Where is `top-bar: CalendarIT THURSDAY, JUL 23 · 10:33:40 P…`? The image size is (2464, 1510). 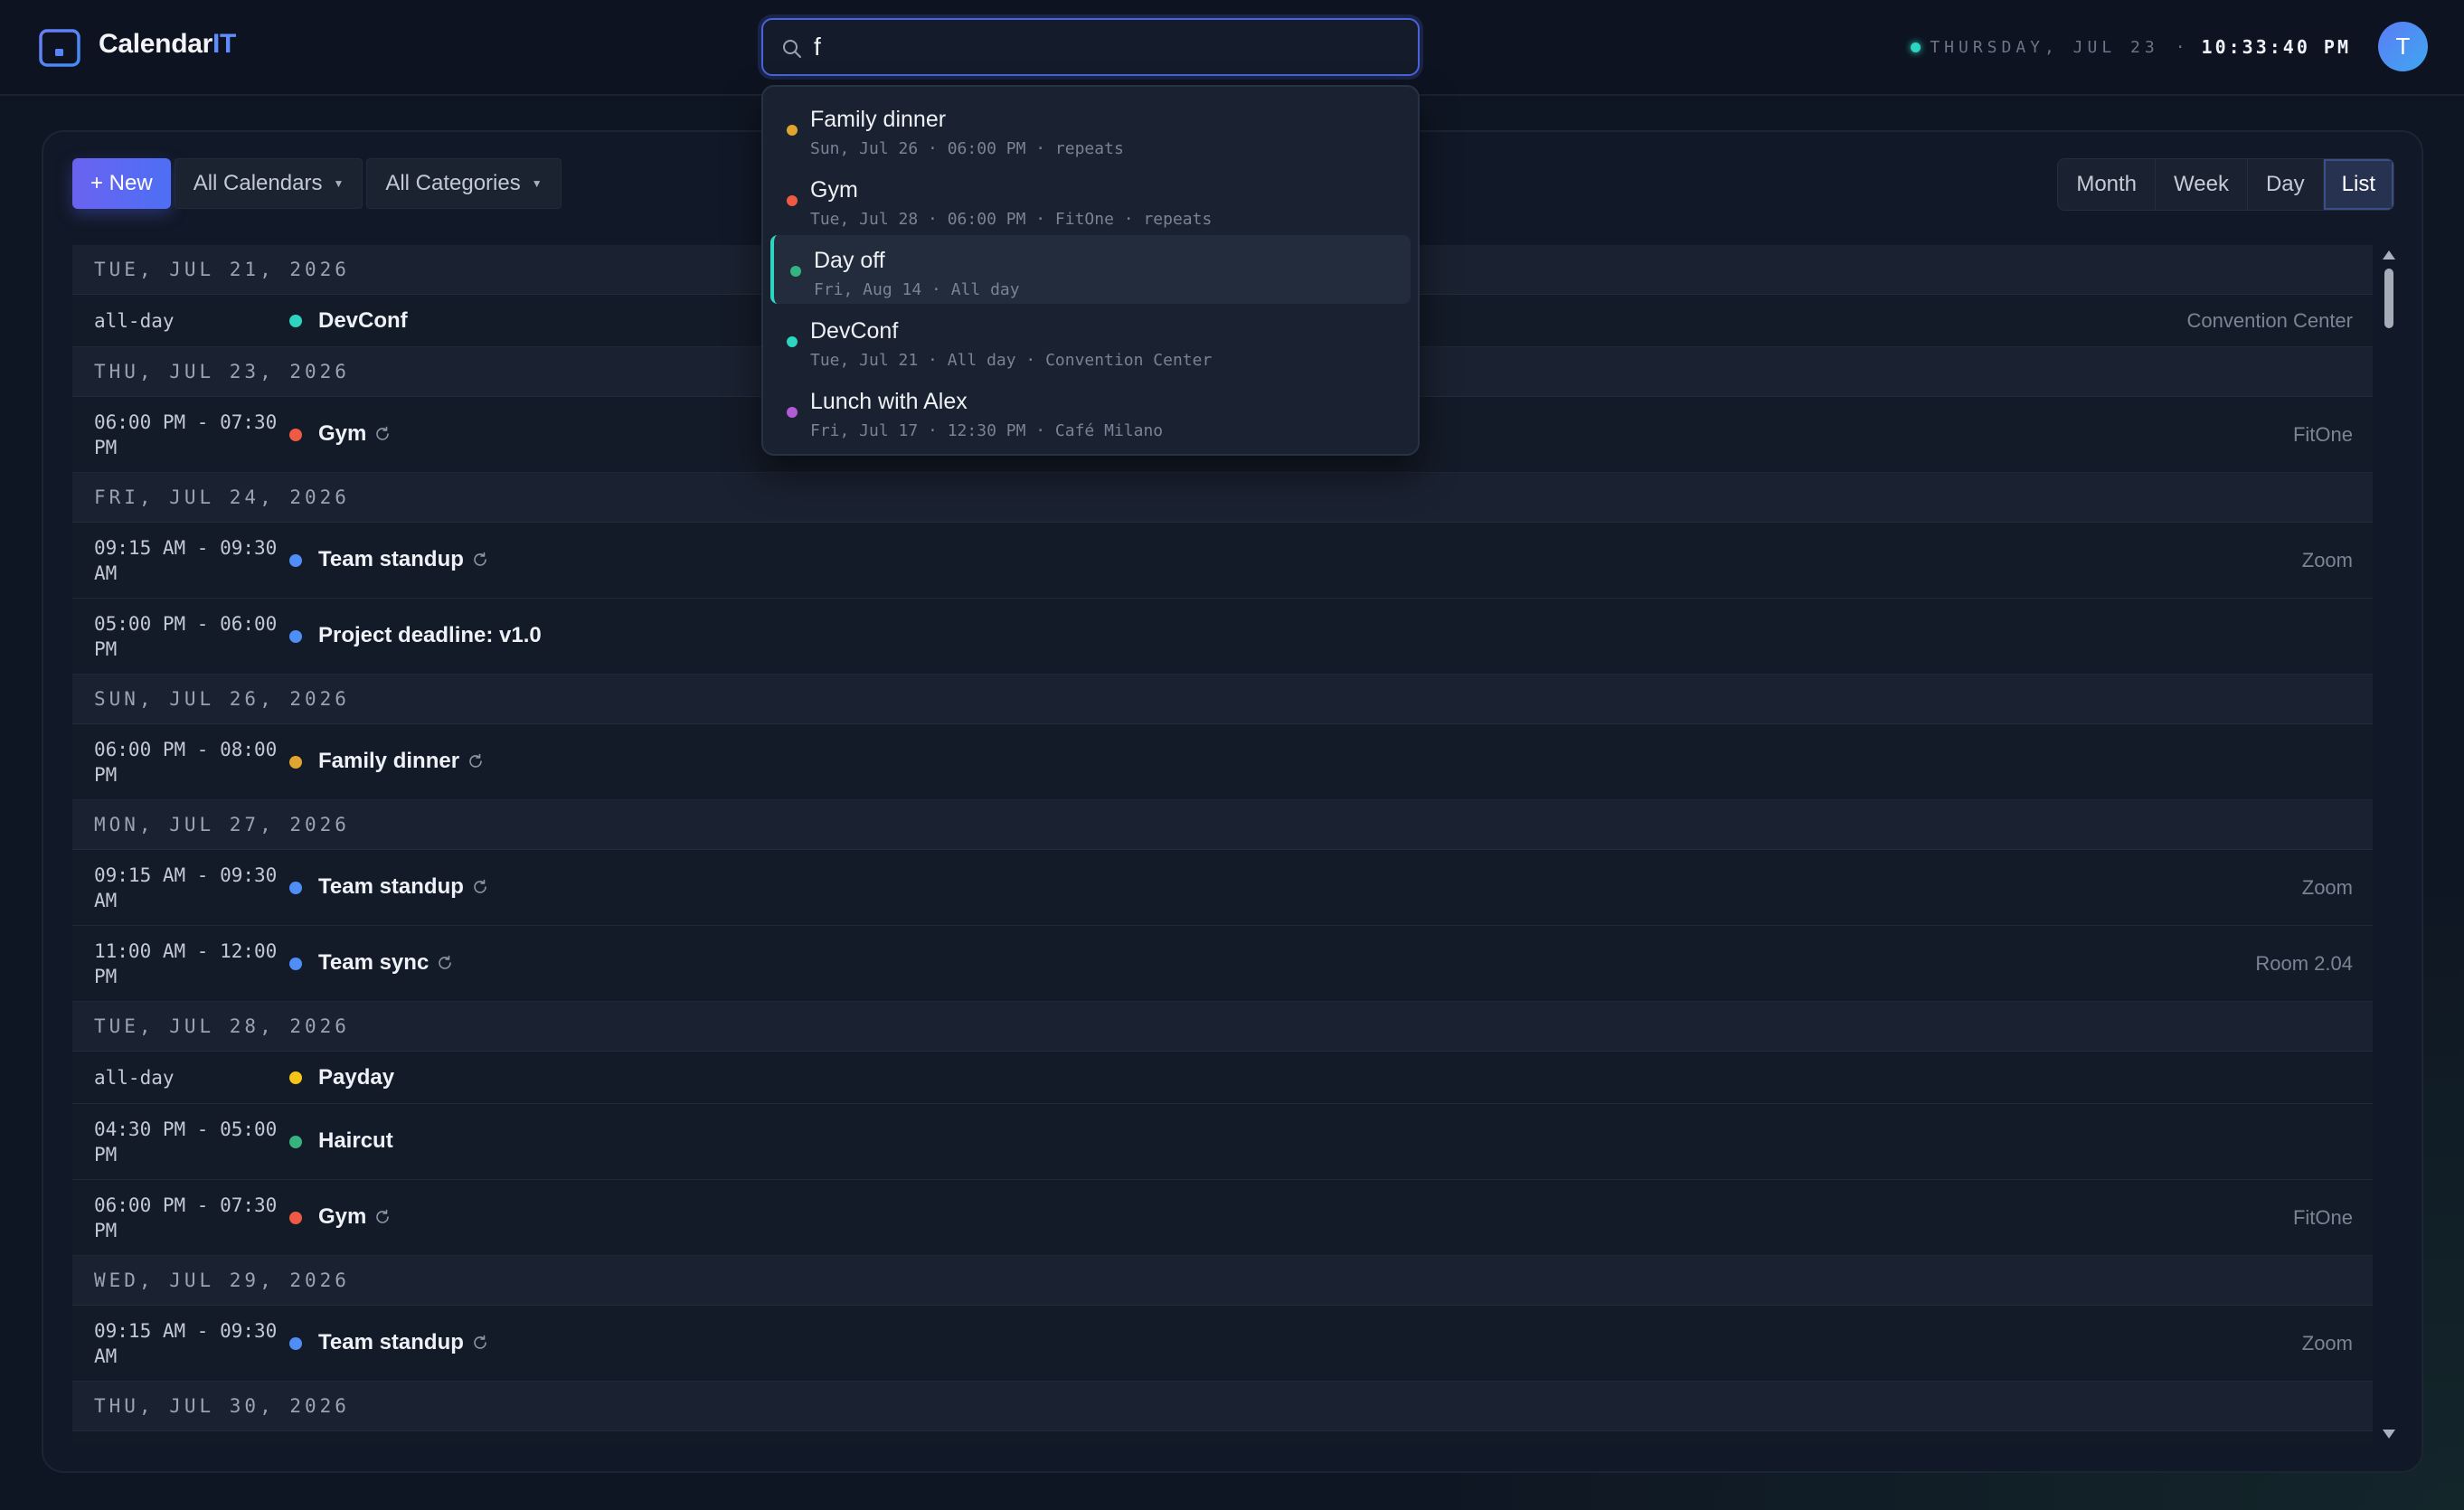 top-bar: CalendarIT THURSDAY, JUL 23 · 10:33:40 P… is located at coordinates (1232, 48).